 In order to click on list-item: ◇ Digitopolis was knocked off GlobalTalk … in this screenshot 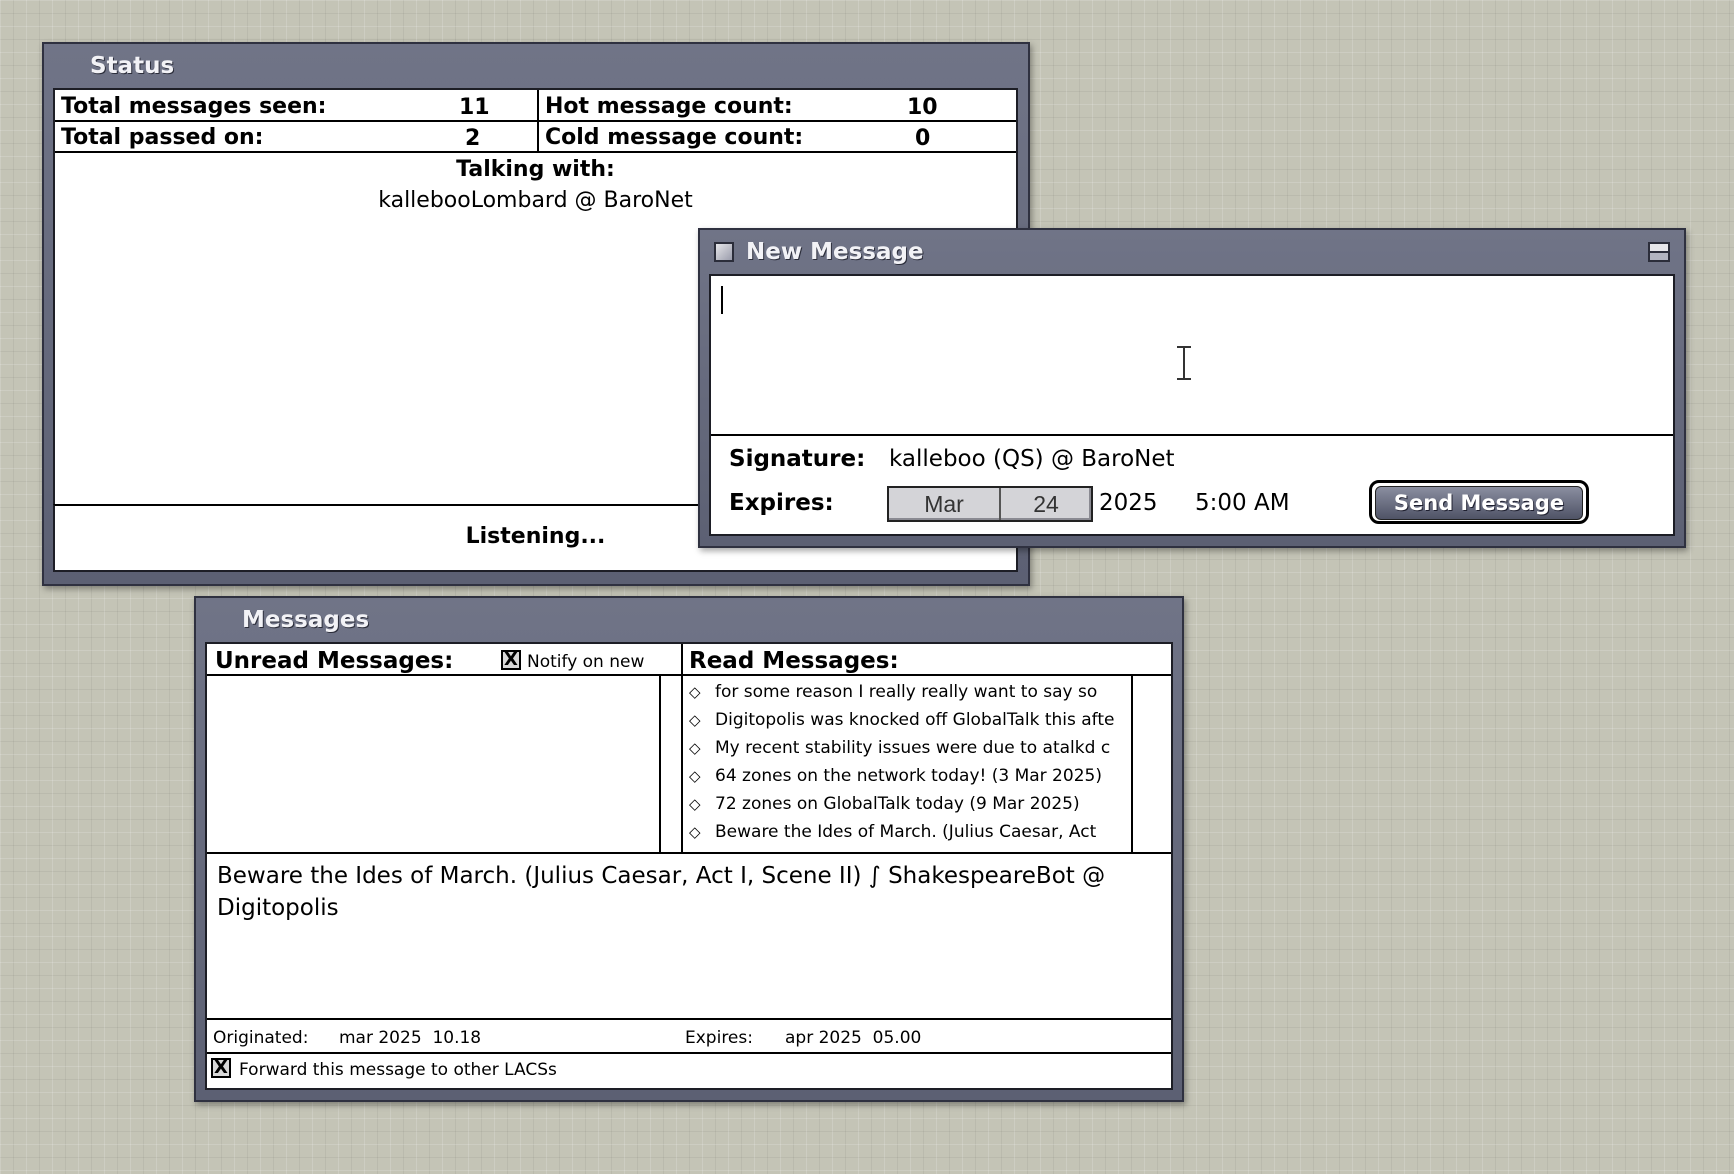, I will do `click(902, 720)`.